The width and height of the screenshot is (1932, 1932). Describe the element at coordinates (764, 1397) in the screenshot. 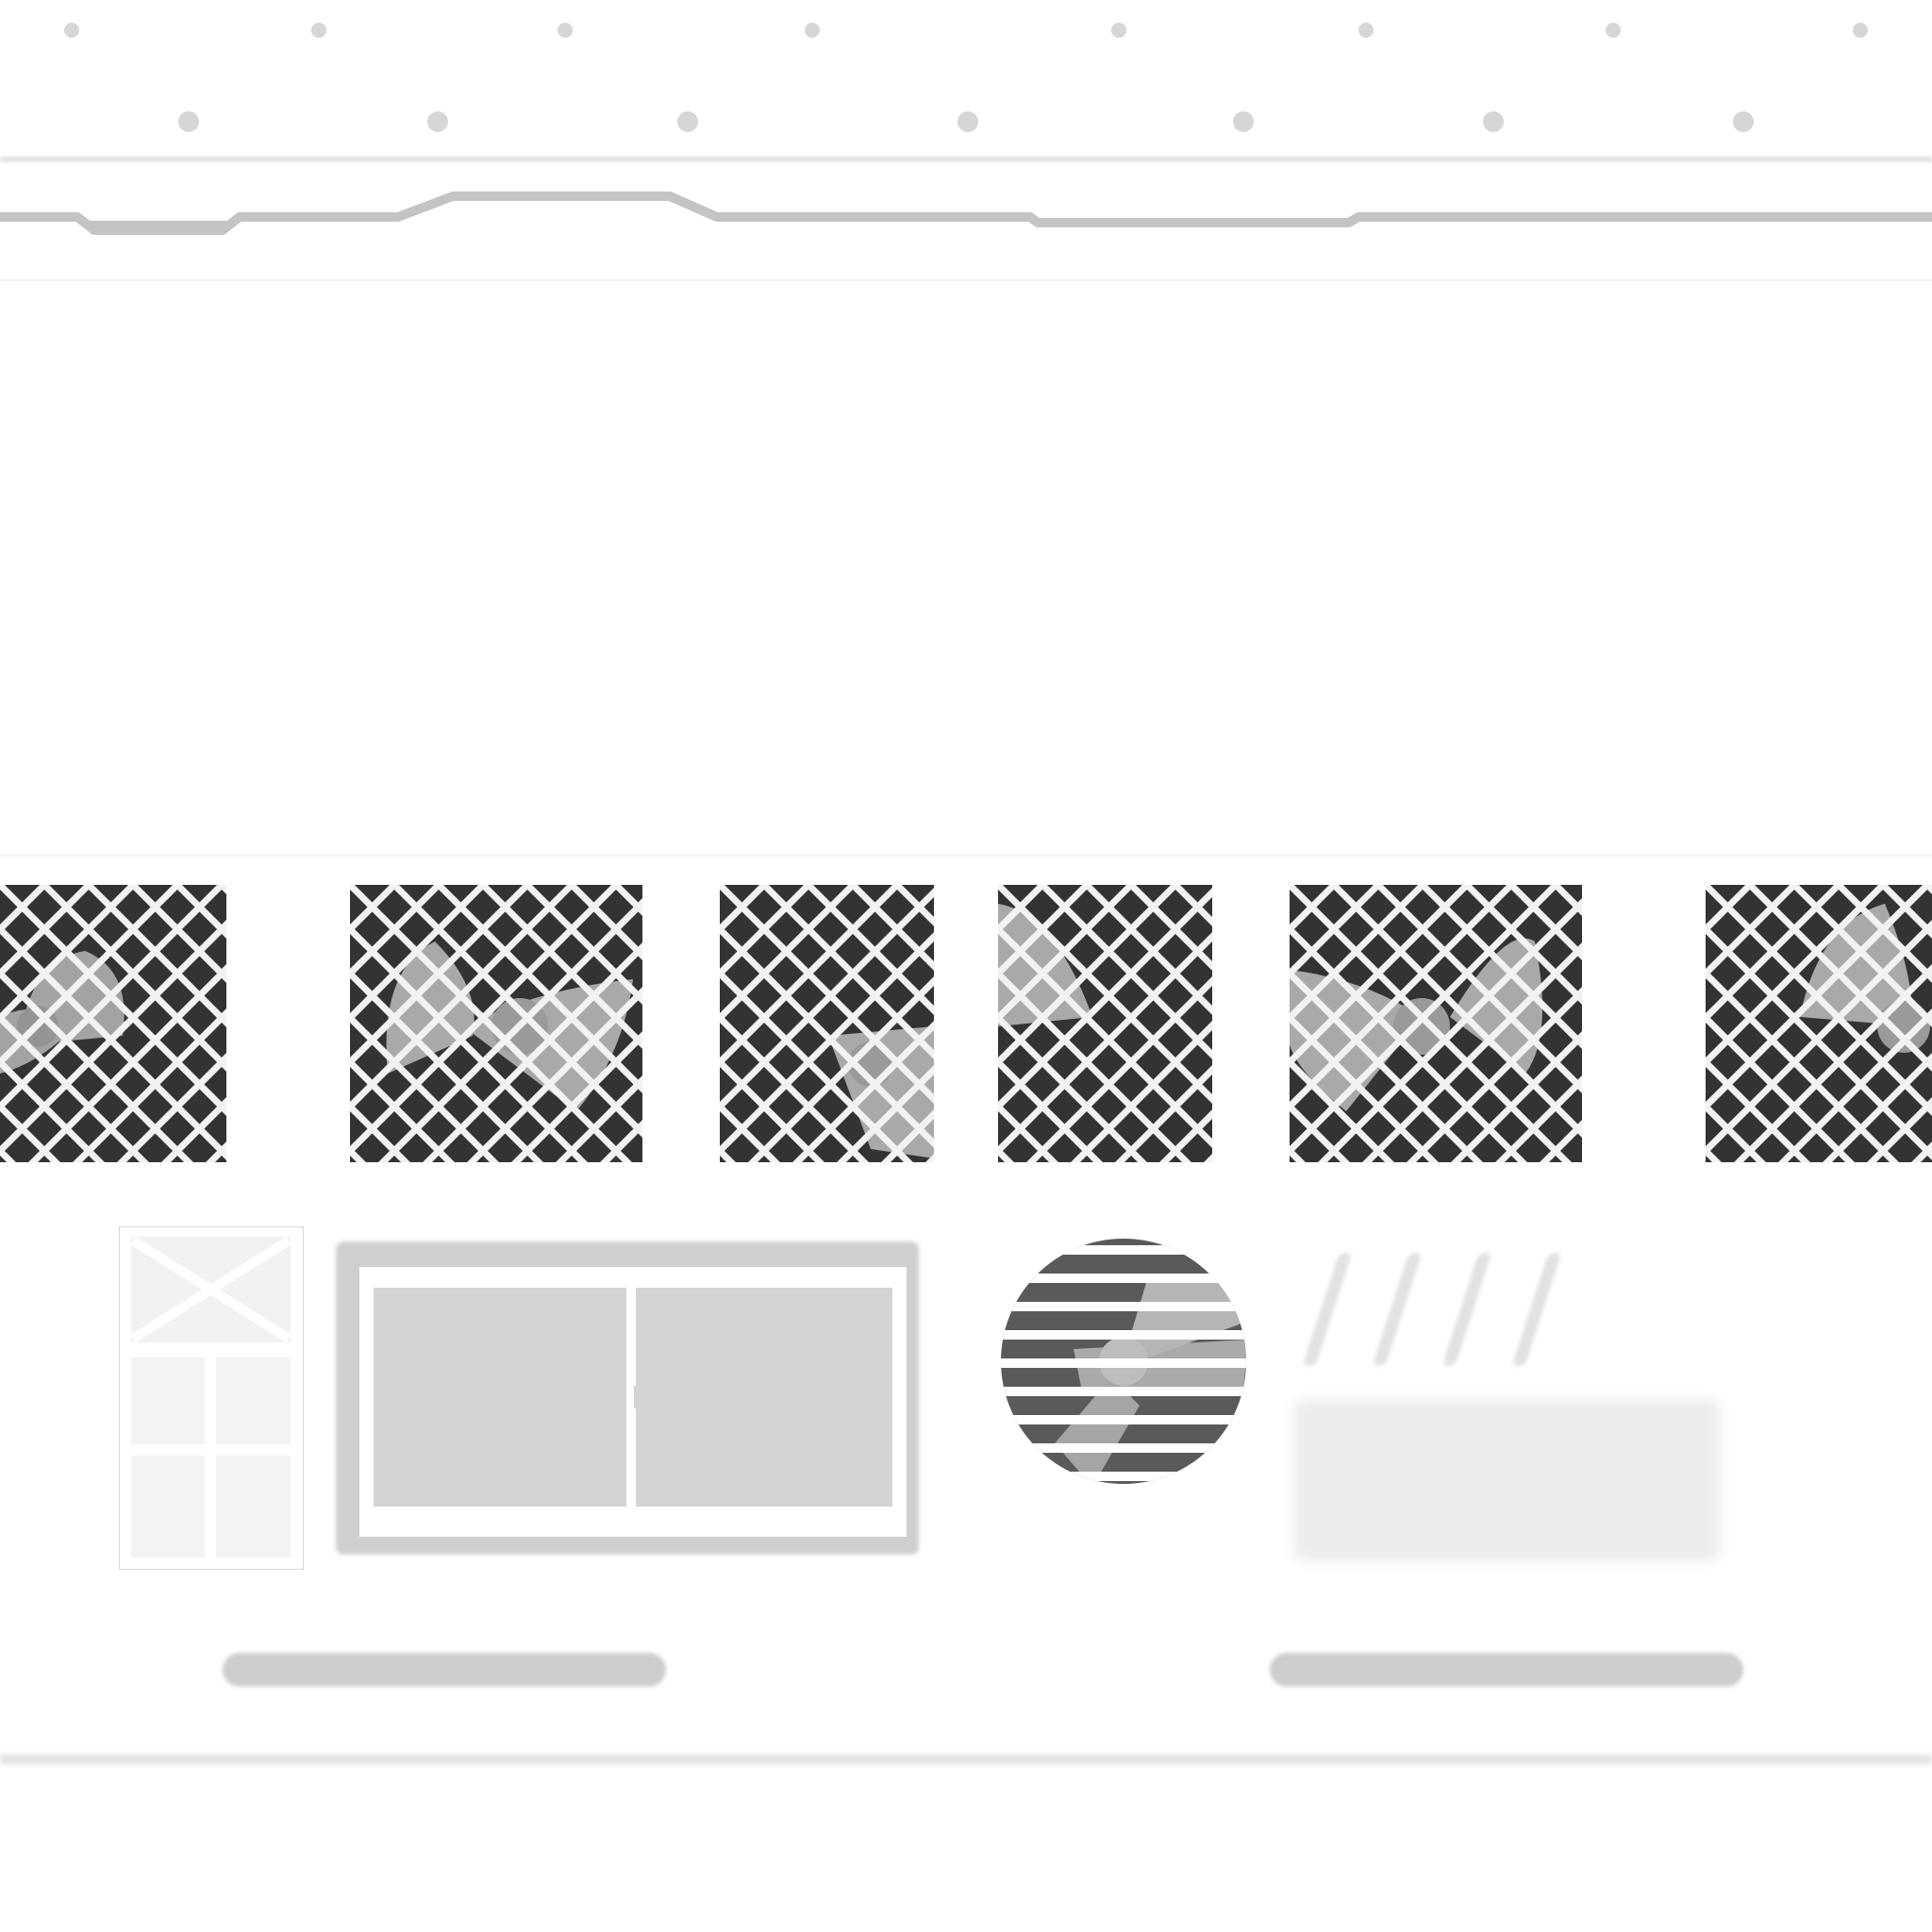

I see `window-pane-right` at that location.